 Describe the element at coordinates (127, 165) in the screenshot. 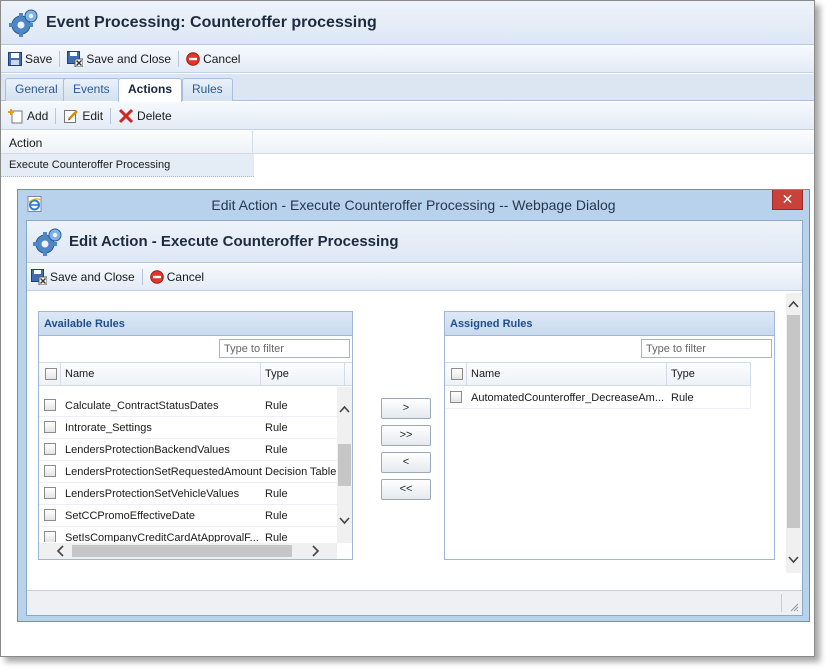

I see `table-row: Execute Counteroffer Processing` at that location.